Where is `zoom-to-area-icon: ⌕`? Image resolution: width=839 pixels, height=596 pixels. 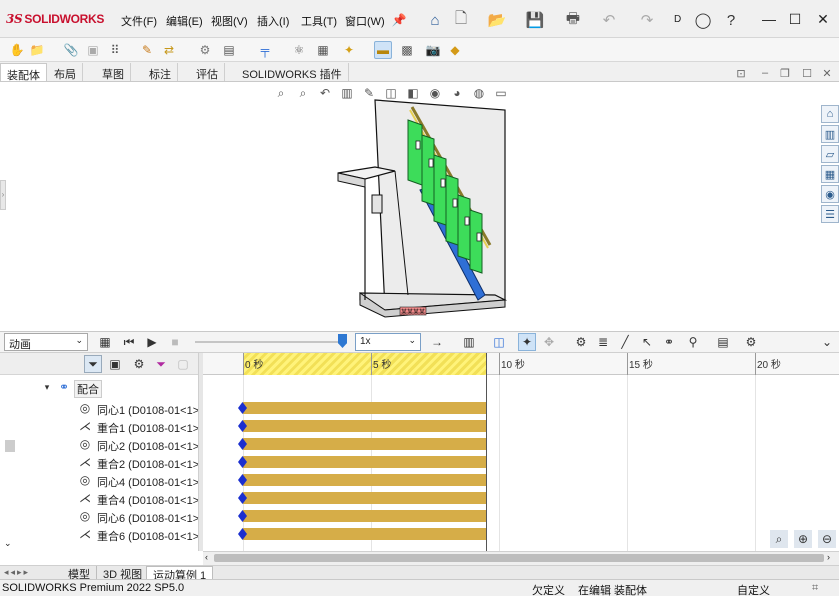
zoom-to-area-icon: ⌕ is located at coordinates (303, 93).